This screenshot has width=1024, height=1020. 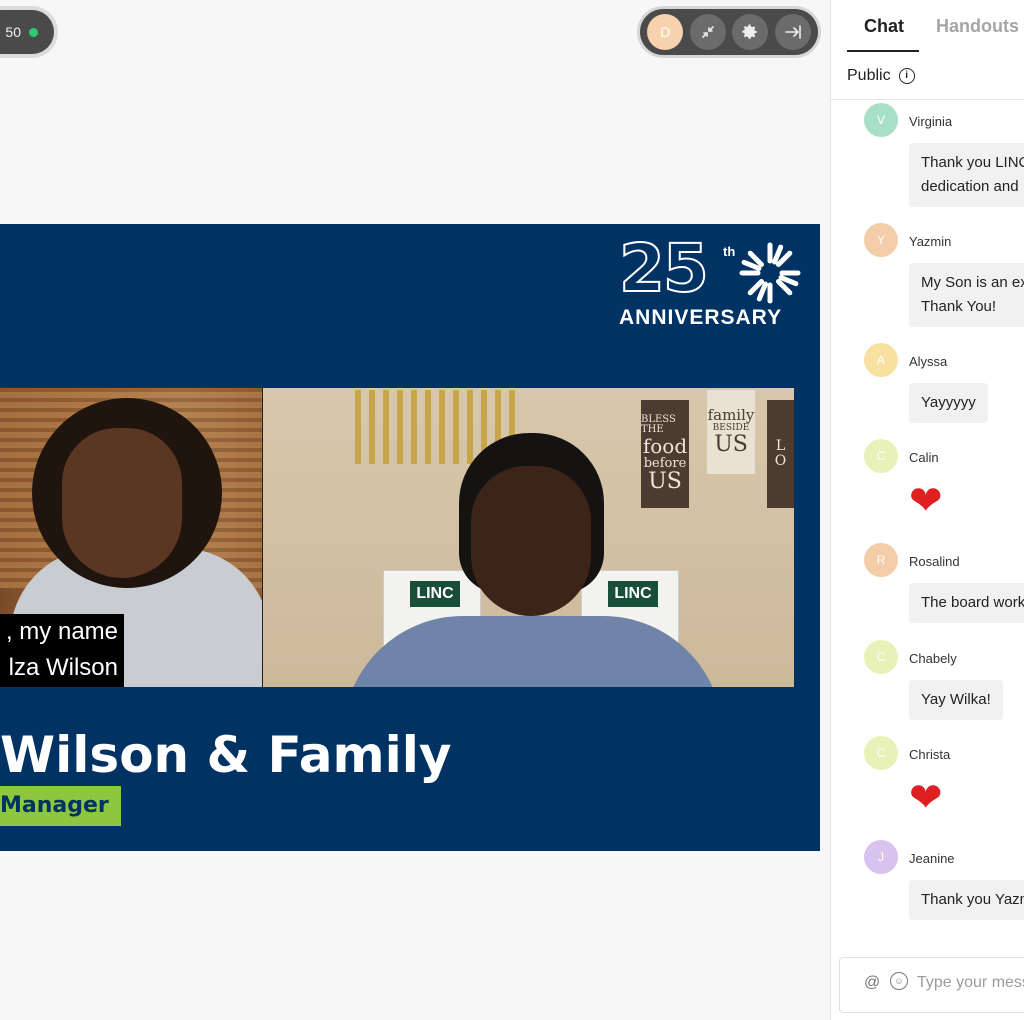 I want to click on message-bubble: My Son is an ex Thank You!, so click(x=966, y=295).